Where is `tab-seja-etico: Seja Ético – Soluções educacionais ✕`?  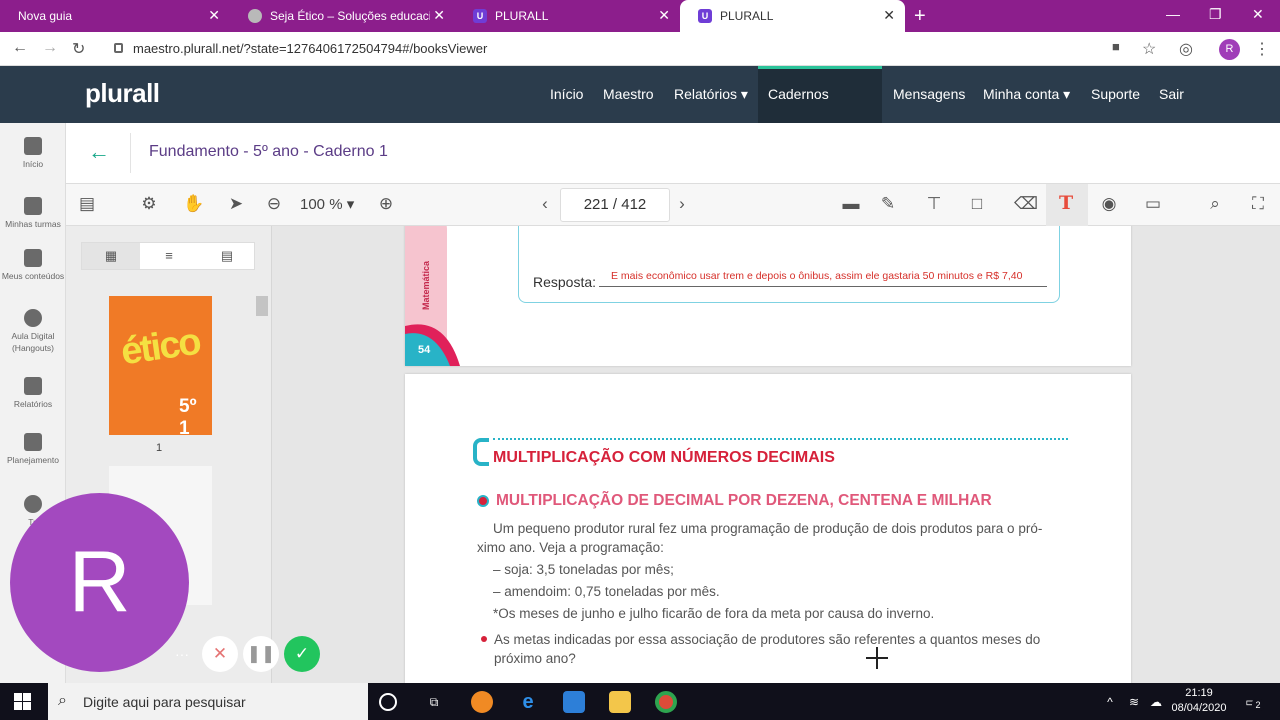 tab-seja-etico: Seja Ético – Soluções educacionais ✕ is located at coordinates (342, 16).